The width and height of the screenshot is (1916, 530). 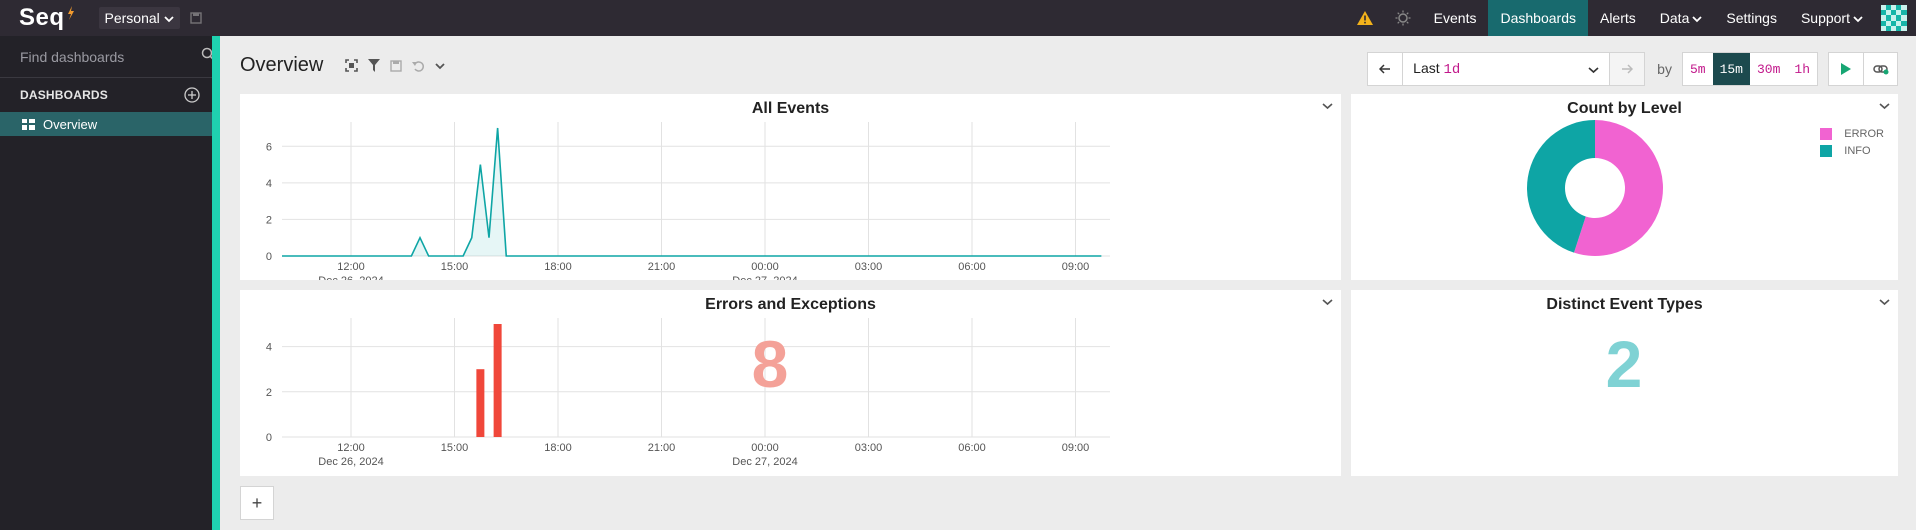 What do you see at coordinates (28, 124) in the screenshot?
I see `dashboard-grid-icon` at bounding box center [28, 124].